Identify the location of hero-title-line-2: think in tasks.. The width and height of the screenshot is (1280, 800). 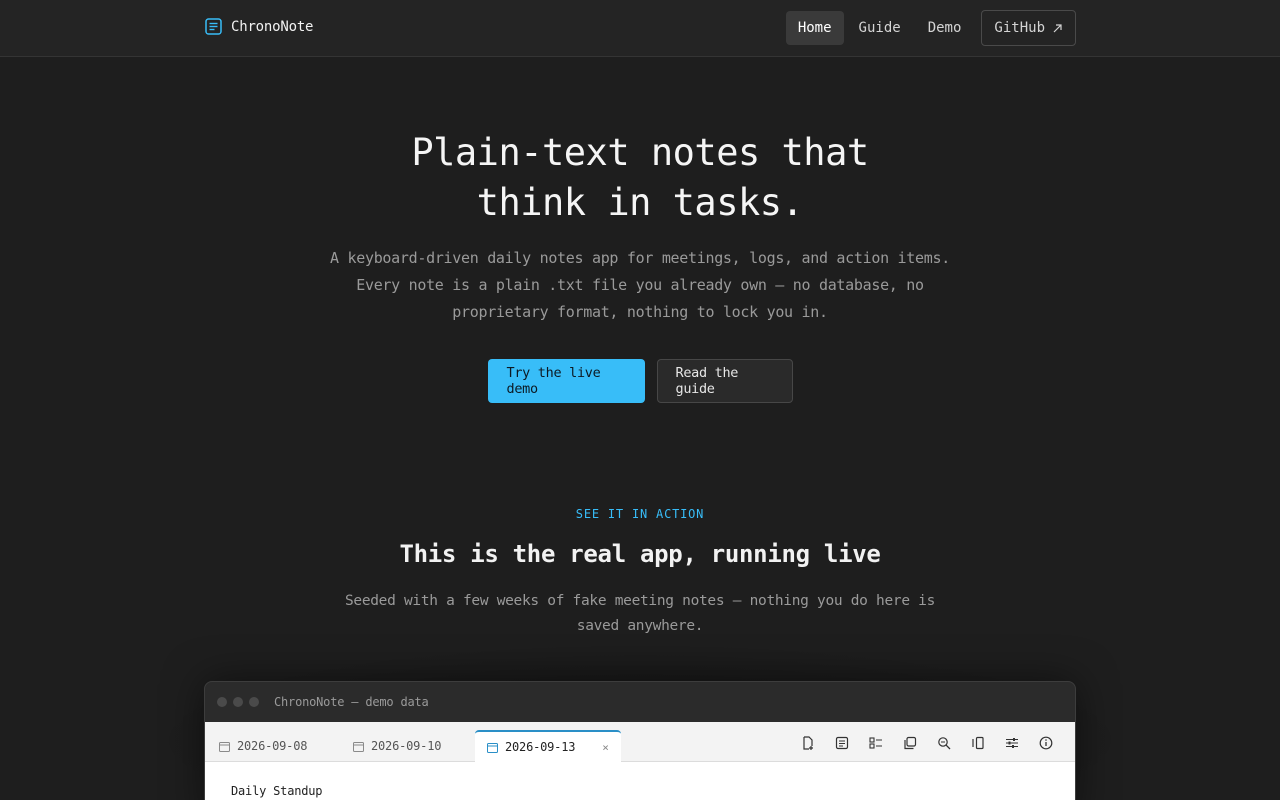
(640, 202).